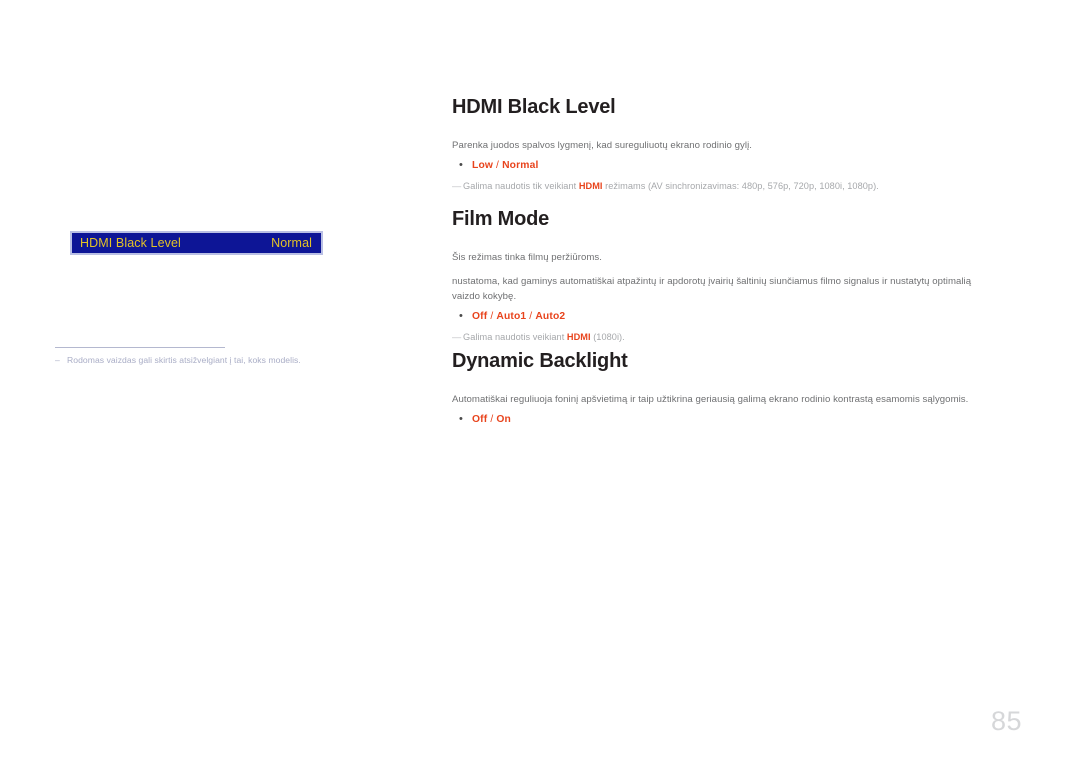 This screenshot has width=1080, height=763. I want to click on options-bullet-row: • Off / On, so click(736, 419).